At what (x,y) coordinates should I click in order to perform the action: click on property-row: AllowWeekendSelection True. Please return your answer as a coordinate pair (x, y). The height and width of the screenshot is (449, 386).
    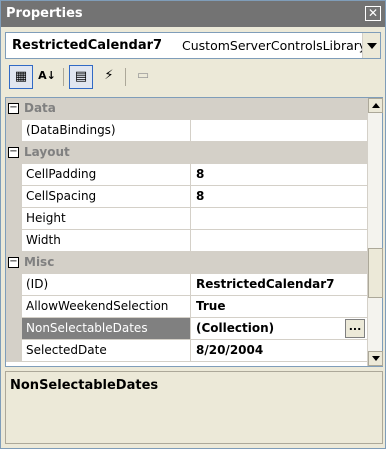
    Looking at the image, I should click on (186, 307).